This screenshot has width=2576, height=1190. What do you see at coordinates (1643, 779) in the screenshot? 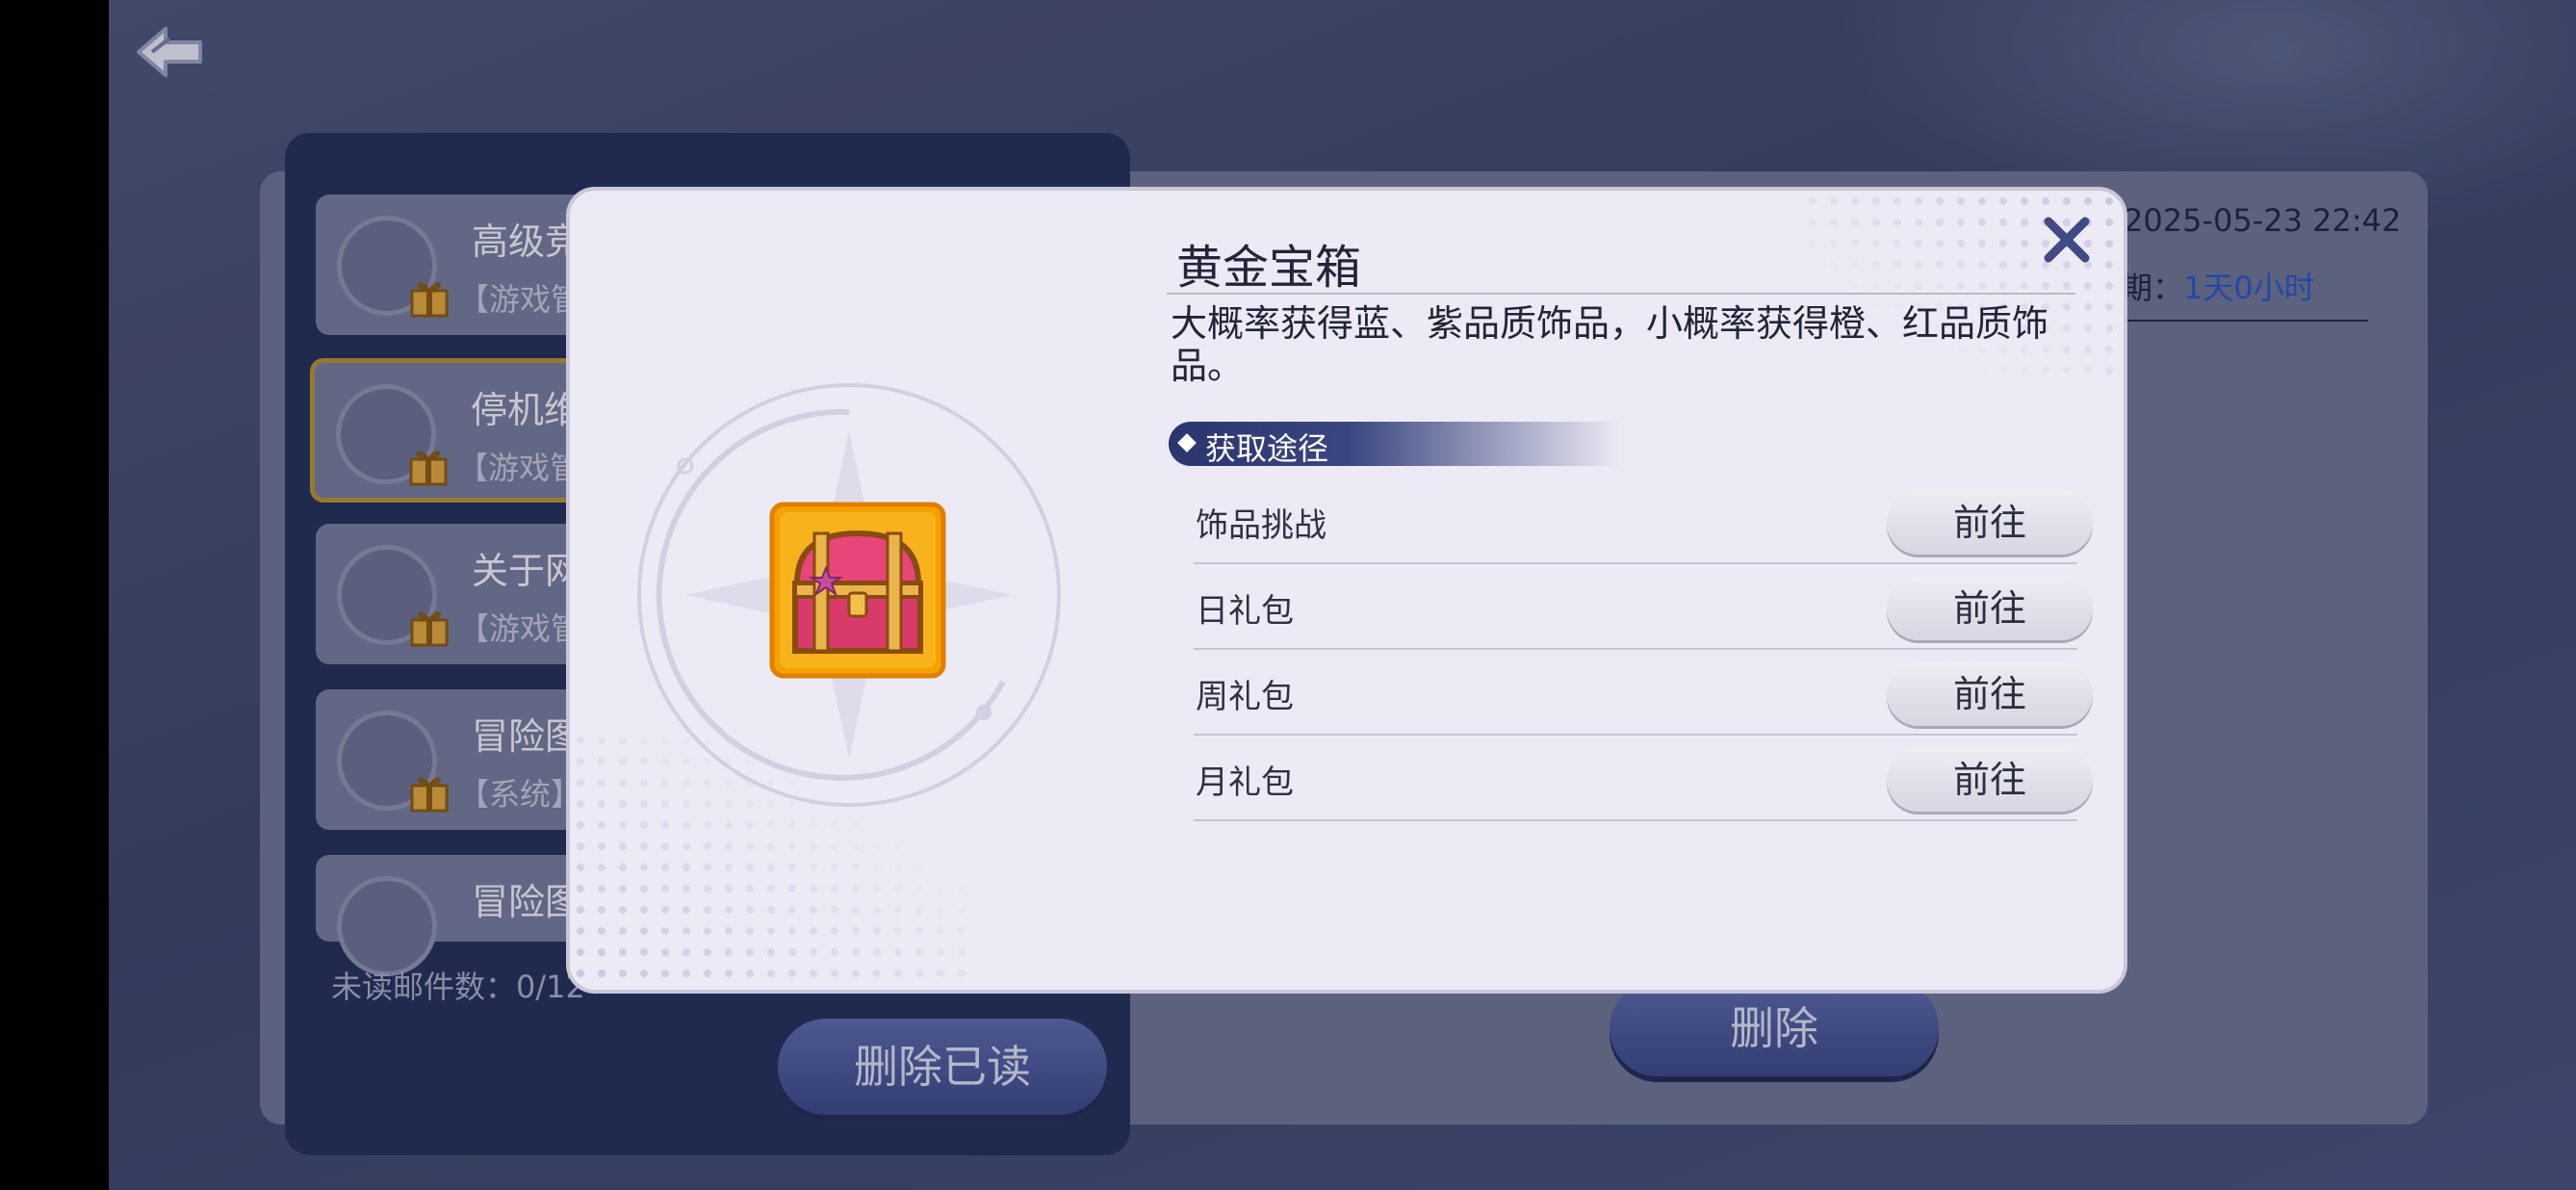
I see `source-row: 月礼包 前往` at bounding box center [1643, 779].